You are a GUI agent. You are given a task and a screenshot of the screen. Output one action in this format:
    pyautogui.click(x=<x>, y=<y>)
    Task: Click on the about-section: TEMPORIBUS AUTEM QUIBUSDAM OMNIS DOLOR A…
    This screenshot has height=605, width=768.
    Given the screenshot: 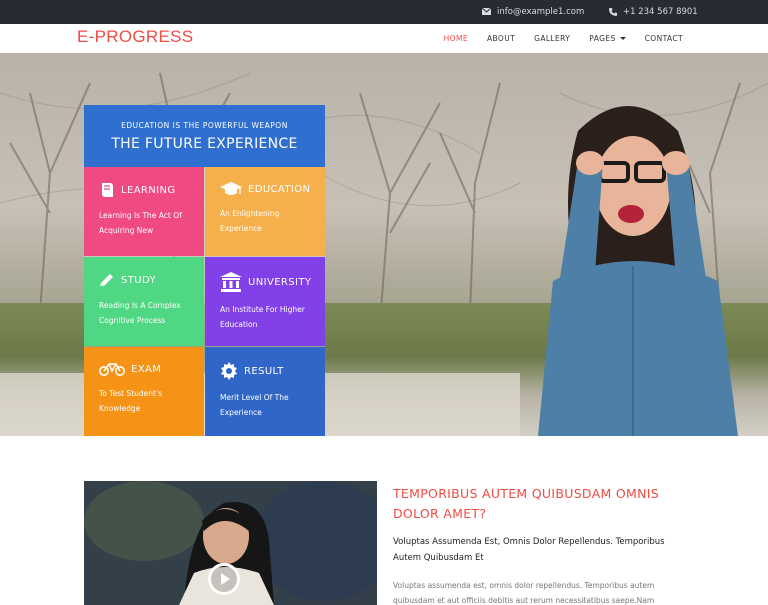 What is the action you would take?
    pyautogui.click(x=543, y=544)
    